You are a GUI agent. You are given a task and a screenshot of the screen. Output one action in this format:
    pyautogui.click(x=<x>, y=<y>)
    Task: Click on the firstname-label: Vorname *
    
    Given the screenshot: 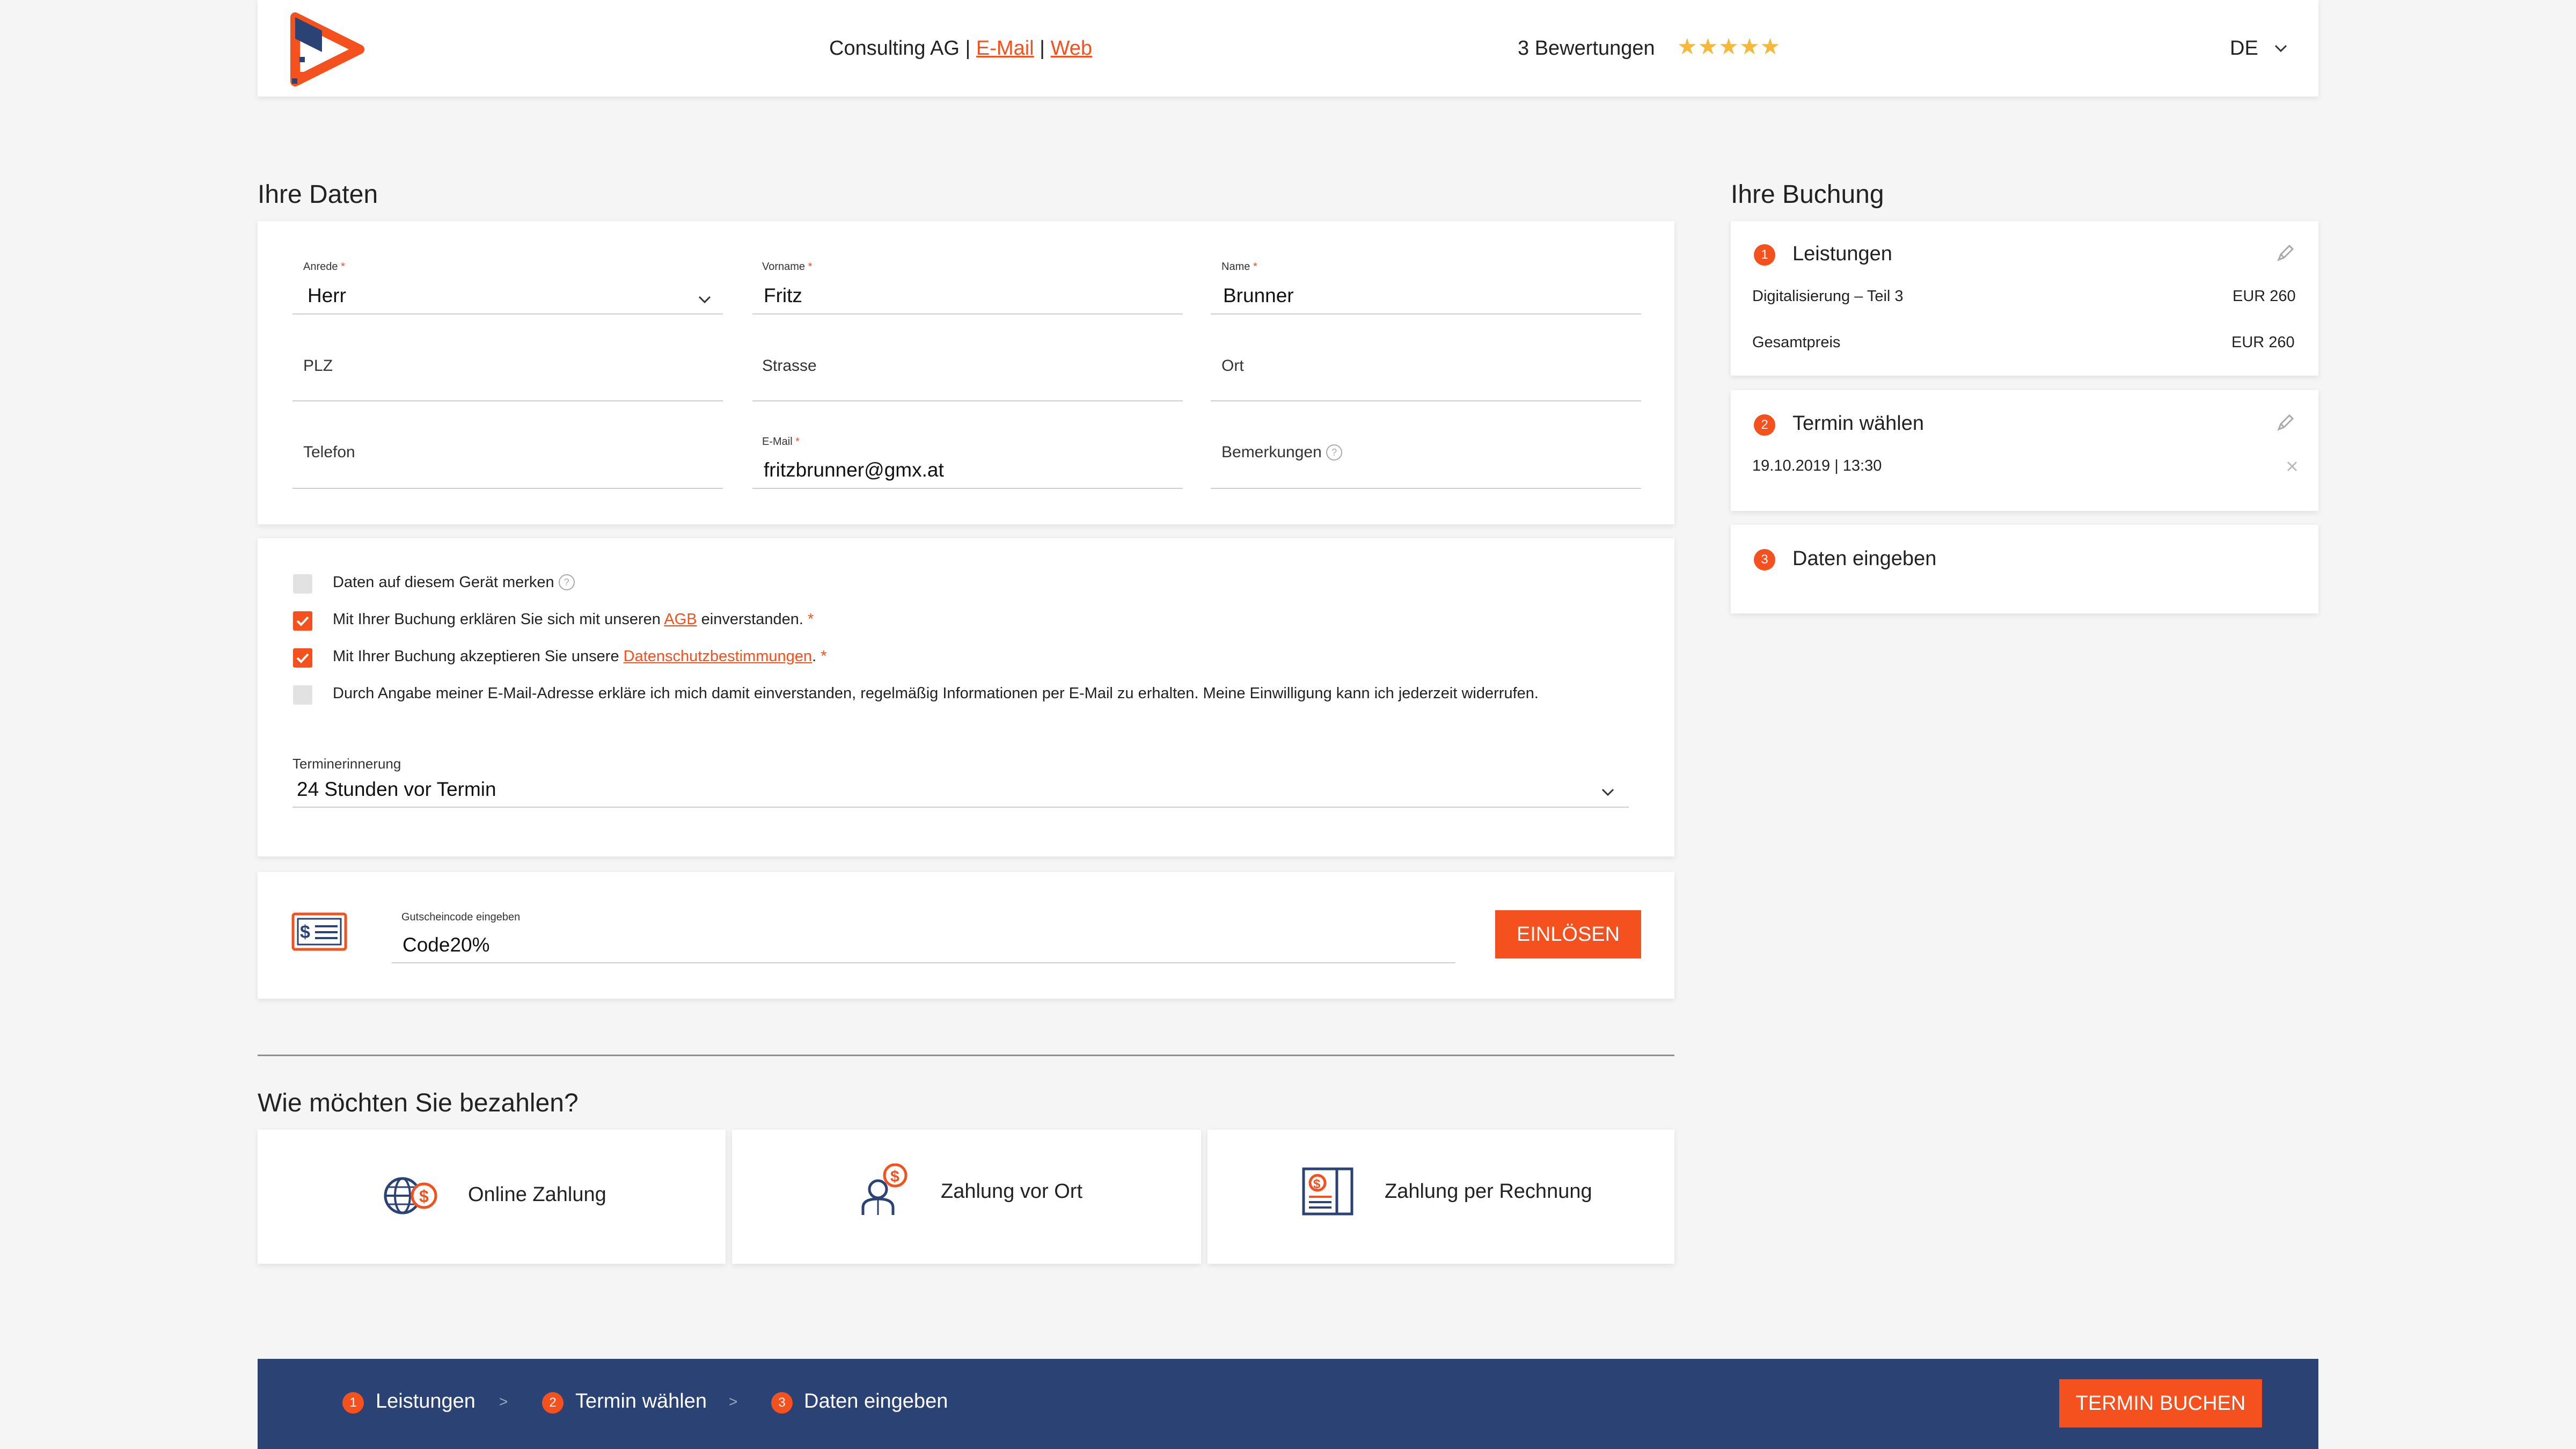 What is the action you would take?
    pyautogui.click(x=787, y=267)
    